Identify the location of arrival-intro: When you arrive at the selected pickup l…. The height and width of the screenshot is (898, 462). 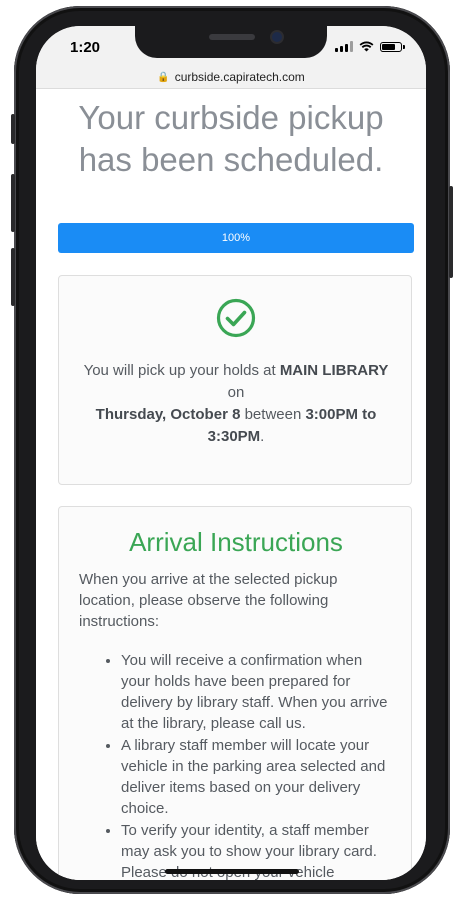
(208, 600).